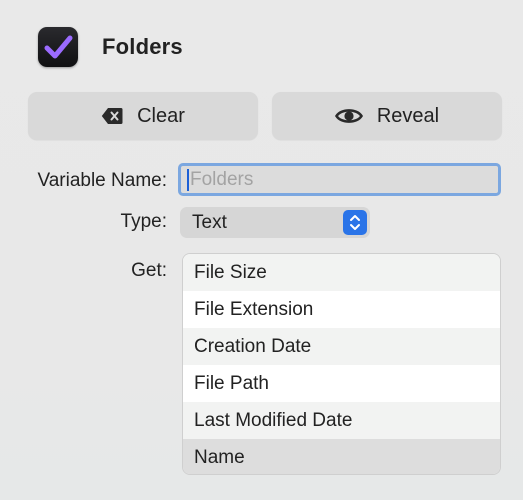  Describe the element at coordinates (161, 115) in the screenshot. I see `clear-button-label: Clear` at that location.